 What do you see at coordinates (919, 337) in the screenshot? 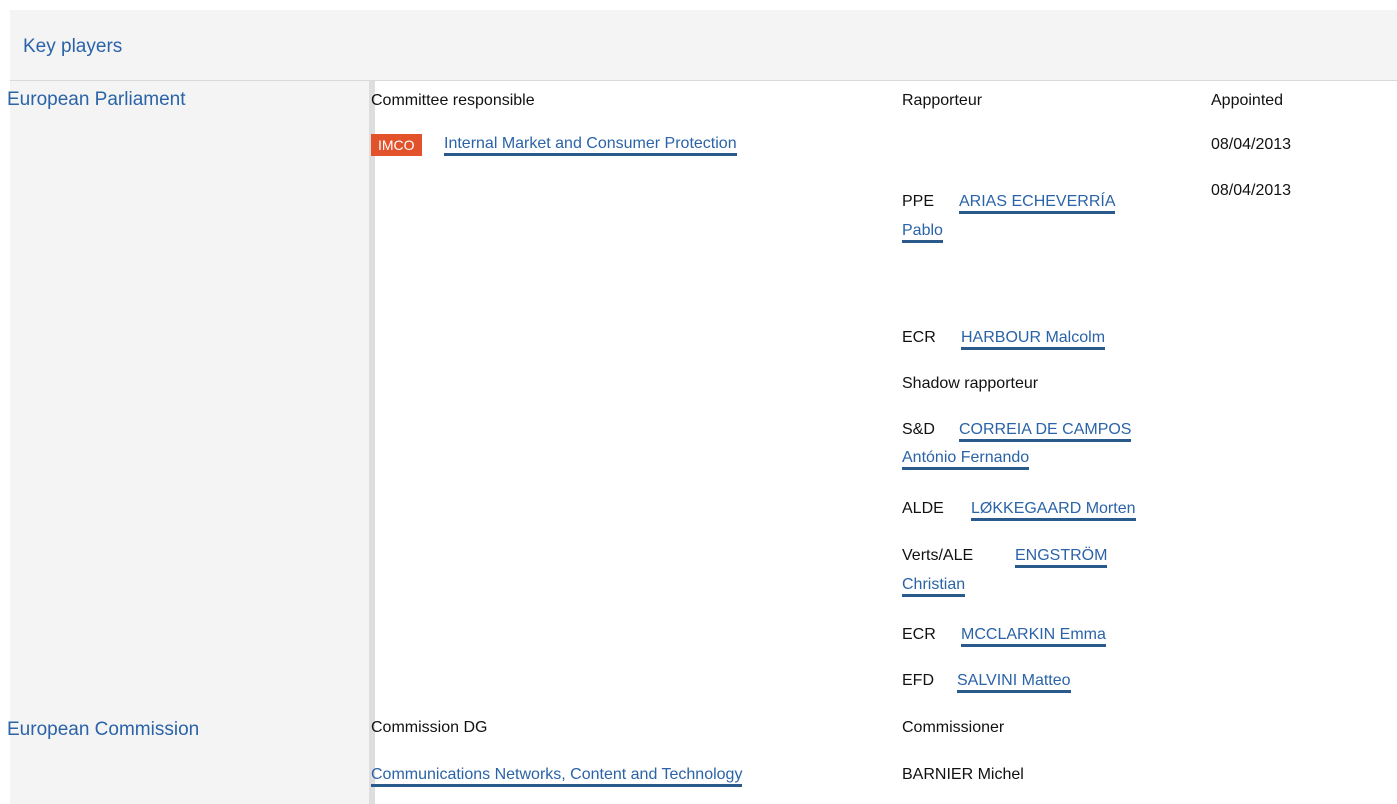
I see `rapporteur-party: ECR` at bounding box center [919, 337].